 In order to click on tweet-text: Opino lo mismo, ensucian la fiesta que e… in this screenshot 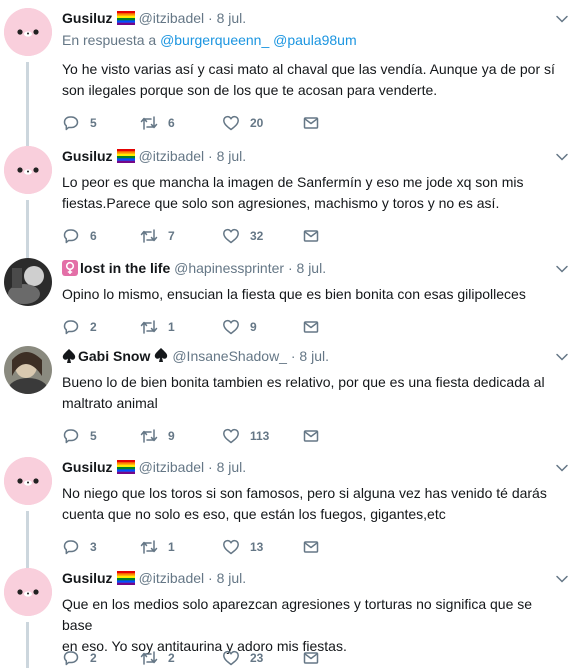, I will do `click(312, 294)`.